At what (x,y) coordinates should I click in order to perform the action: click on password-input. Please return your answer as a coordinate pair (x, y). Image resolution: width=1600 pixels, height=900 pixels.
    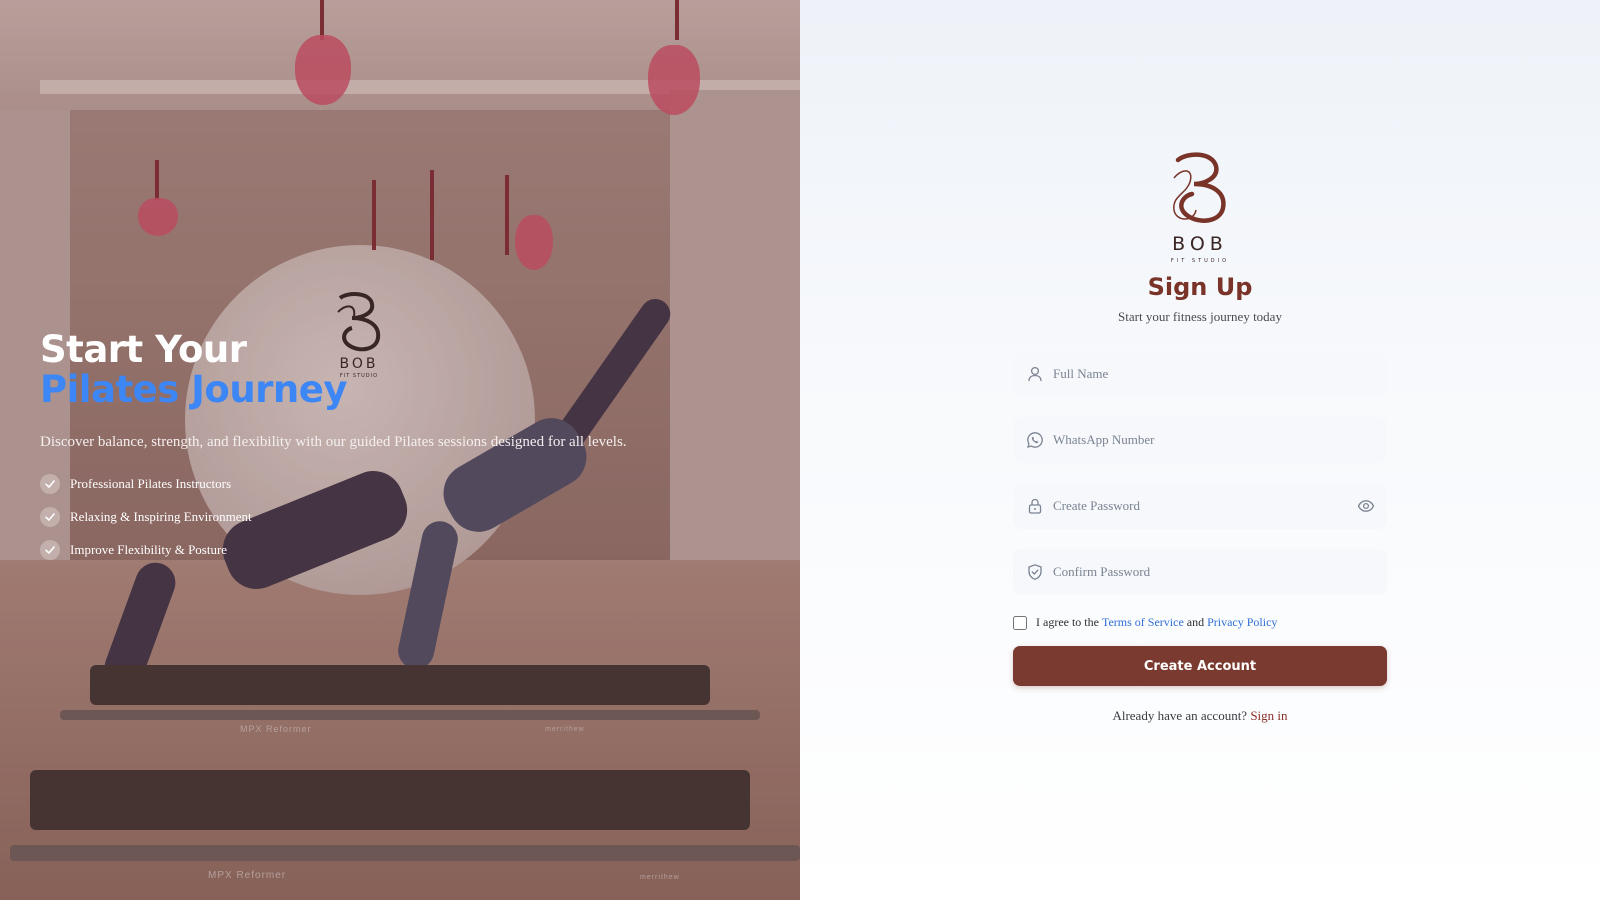
    Looking at the image, I should click on (1200, 506).